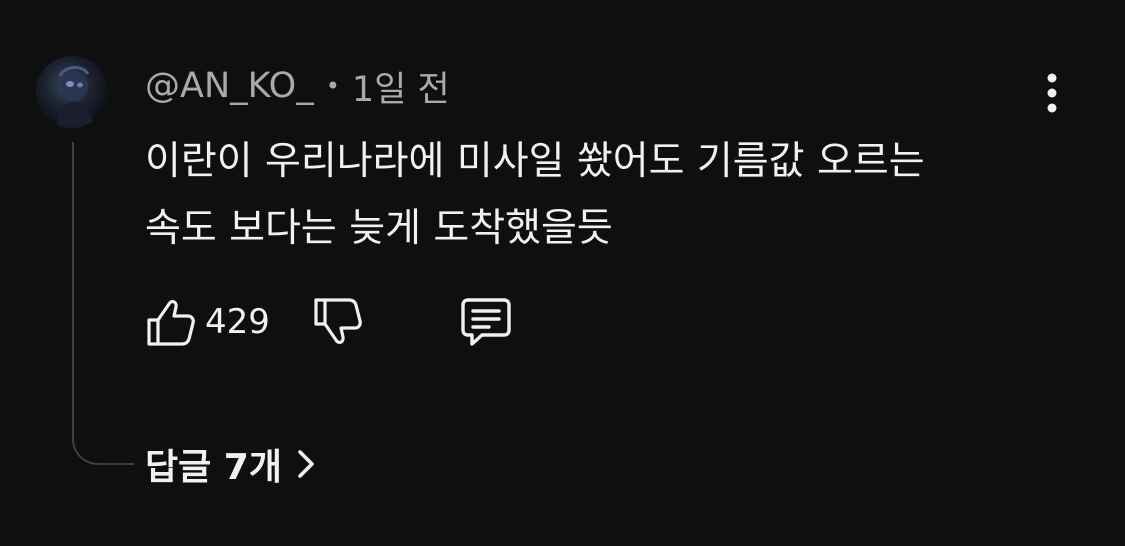 This screenshot has height=546, width=1125. I want to click on author-handle: @AN_KO_, so click(229, 86).